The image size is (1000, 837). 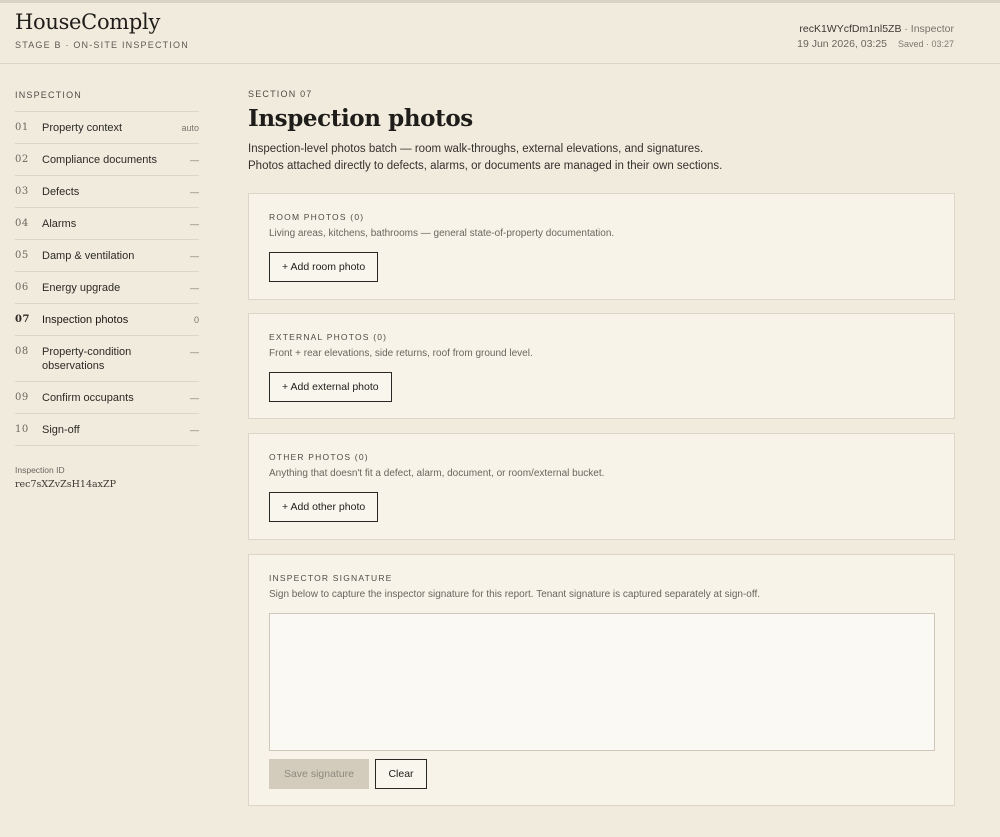 What do you see at coordinates (317, 217) in the screenshot?
I see `room-photos-title: ROOM PHOTOS (0)` at bounding box center [317, 217].